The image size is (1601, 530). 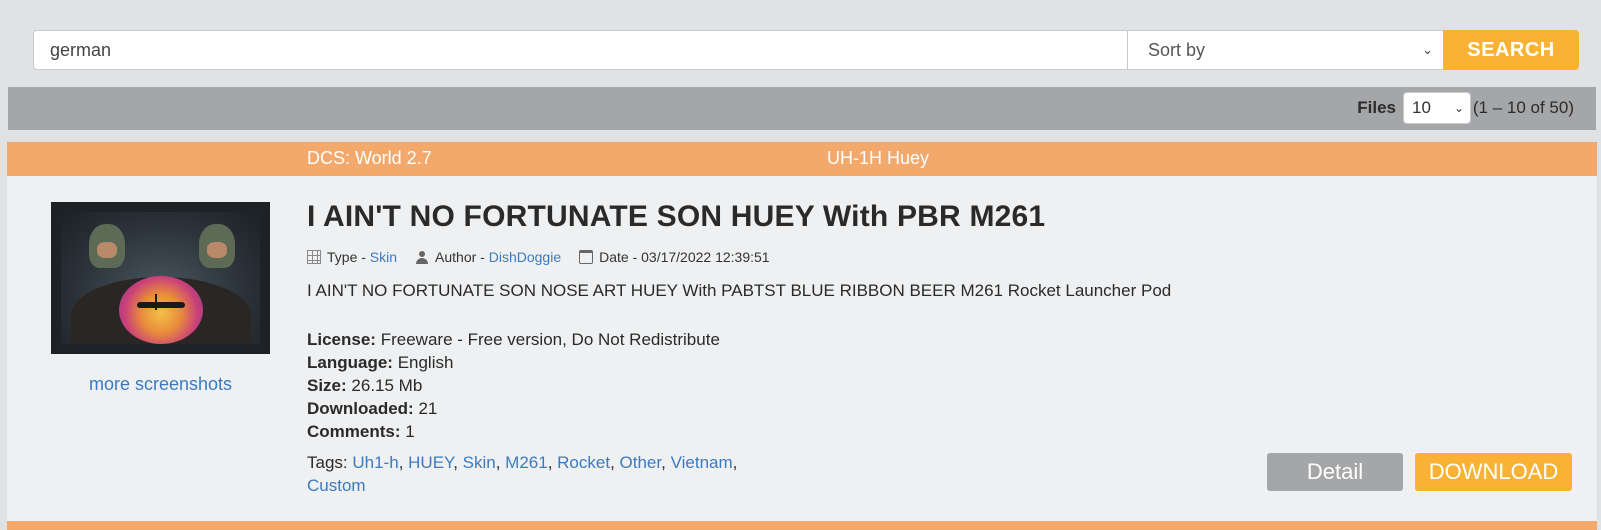 What do you see at coordinates (513, 408) in the screenshot?
I see `downloaded-row: Downloaded: 21` at bounding box center [513, 408].